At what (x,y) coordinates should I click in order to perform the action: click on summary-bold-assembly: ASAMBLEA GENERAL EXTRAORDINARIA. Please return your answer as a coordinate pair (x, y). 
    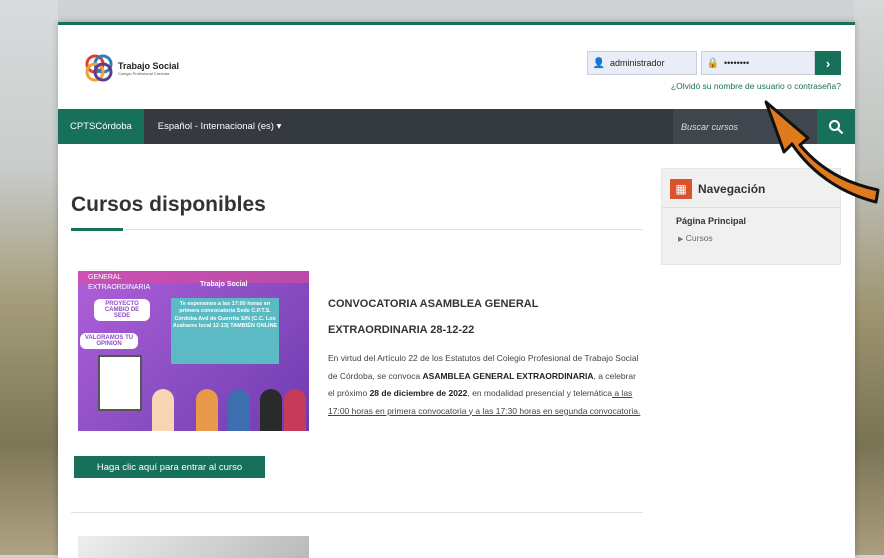
    Looking at the image, I should click on (508, 375).